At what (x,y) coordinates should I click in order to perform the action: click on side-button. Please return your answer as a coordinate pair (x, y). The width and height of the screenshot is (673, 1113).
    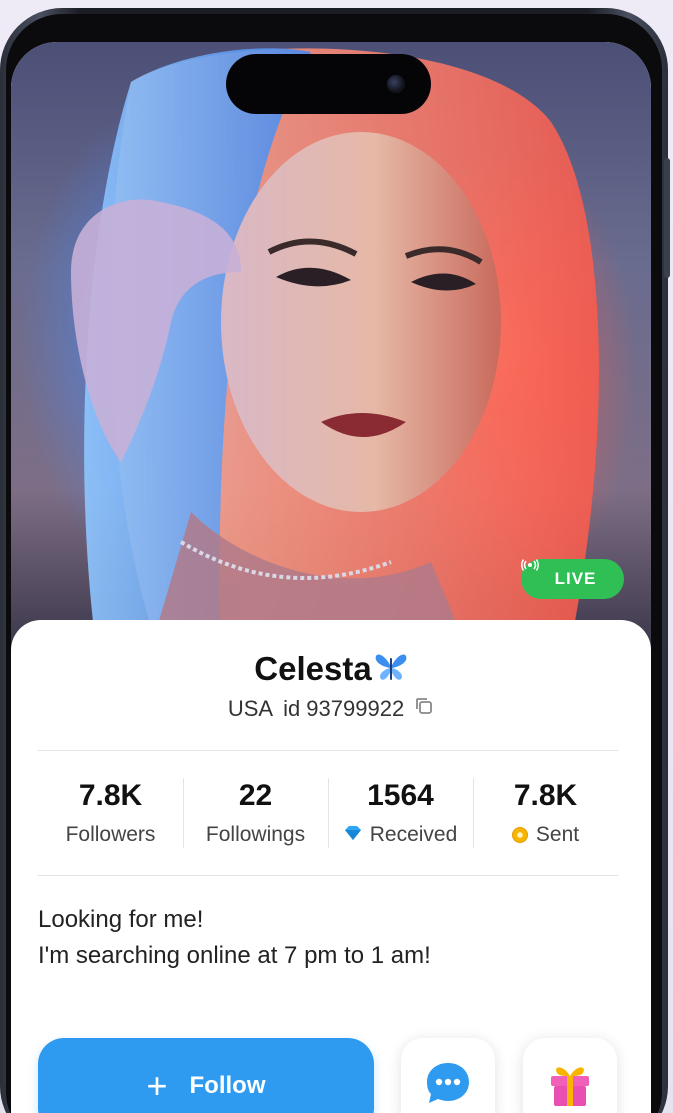
    Looking at the image, I should click on (667, 218).